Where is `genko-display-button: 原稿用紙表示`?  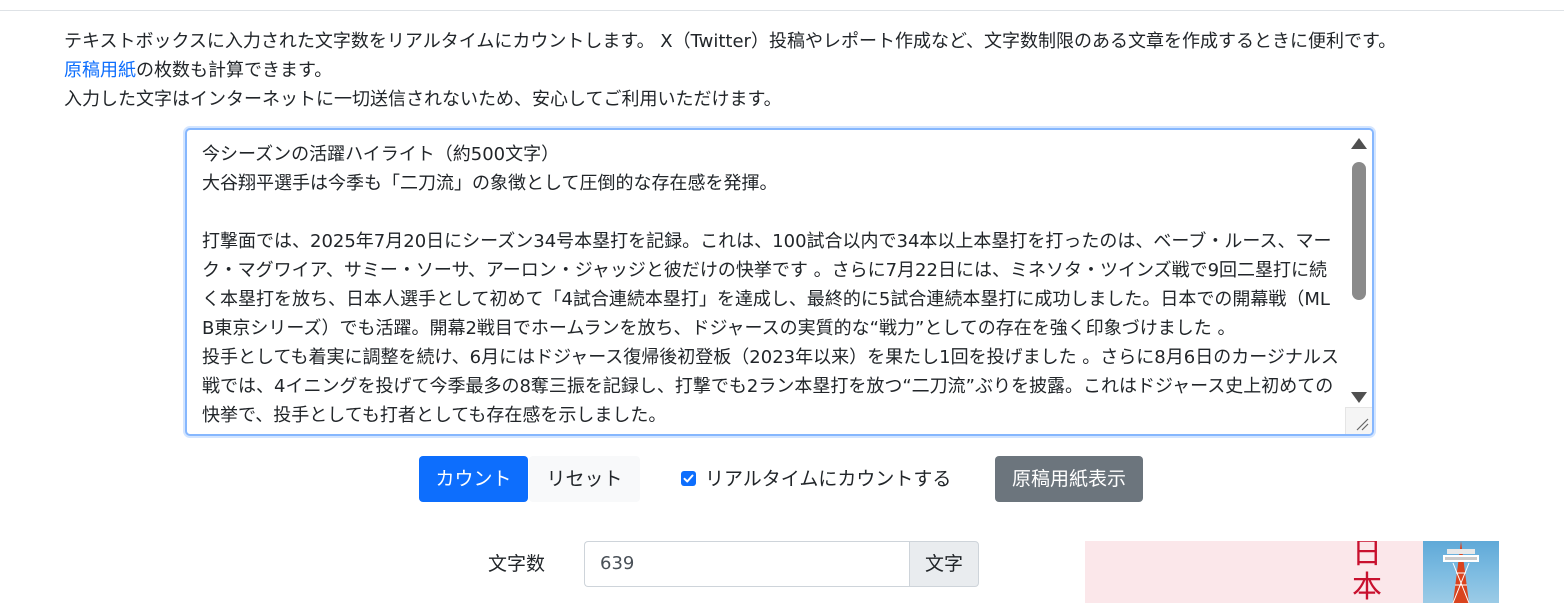 genko-display-button: 原稿用紙表示 is located at coordinates (1069, 479).